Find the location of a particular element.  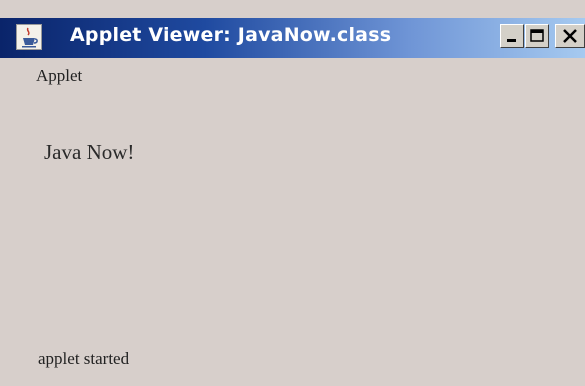

window-title: Applet Viewer: JavaNow.class is located at coordinates (231, 35).